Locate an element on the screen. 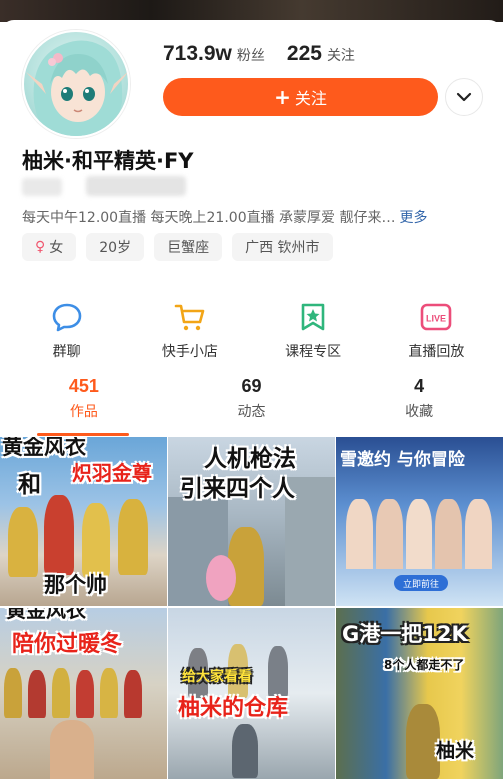  service-course: 课程专区 is located at coordinates (313, 331).